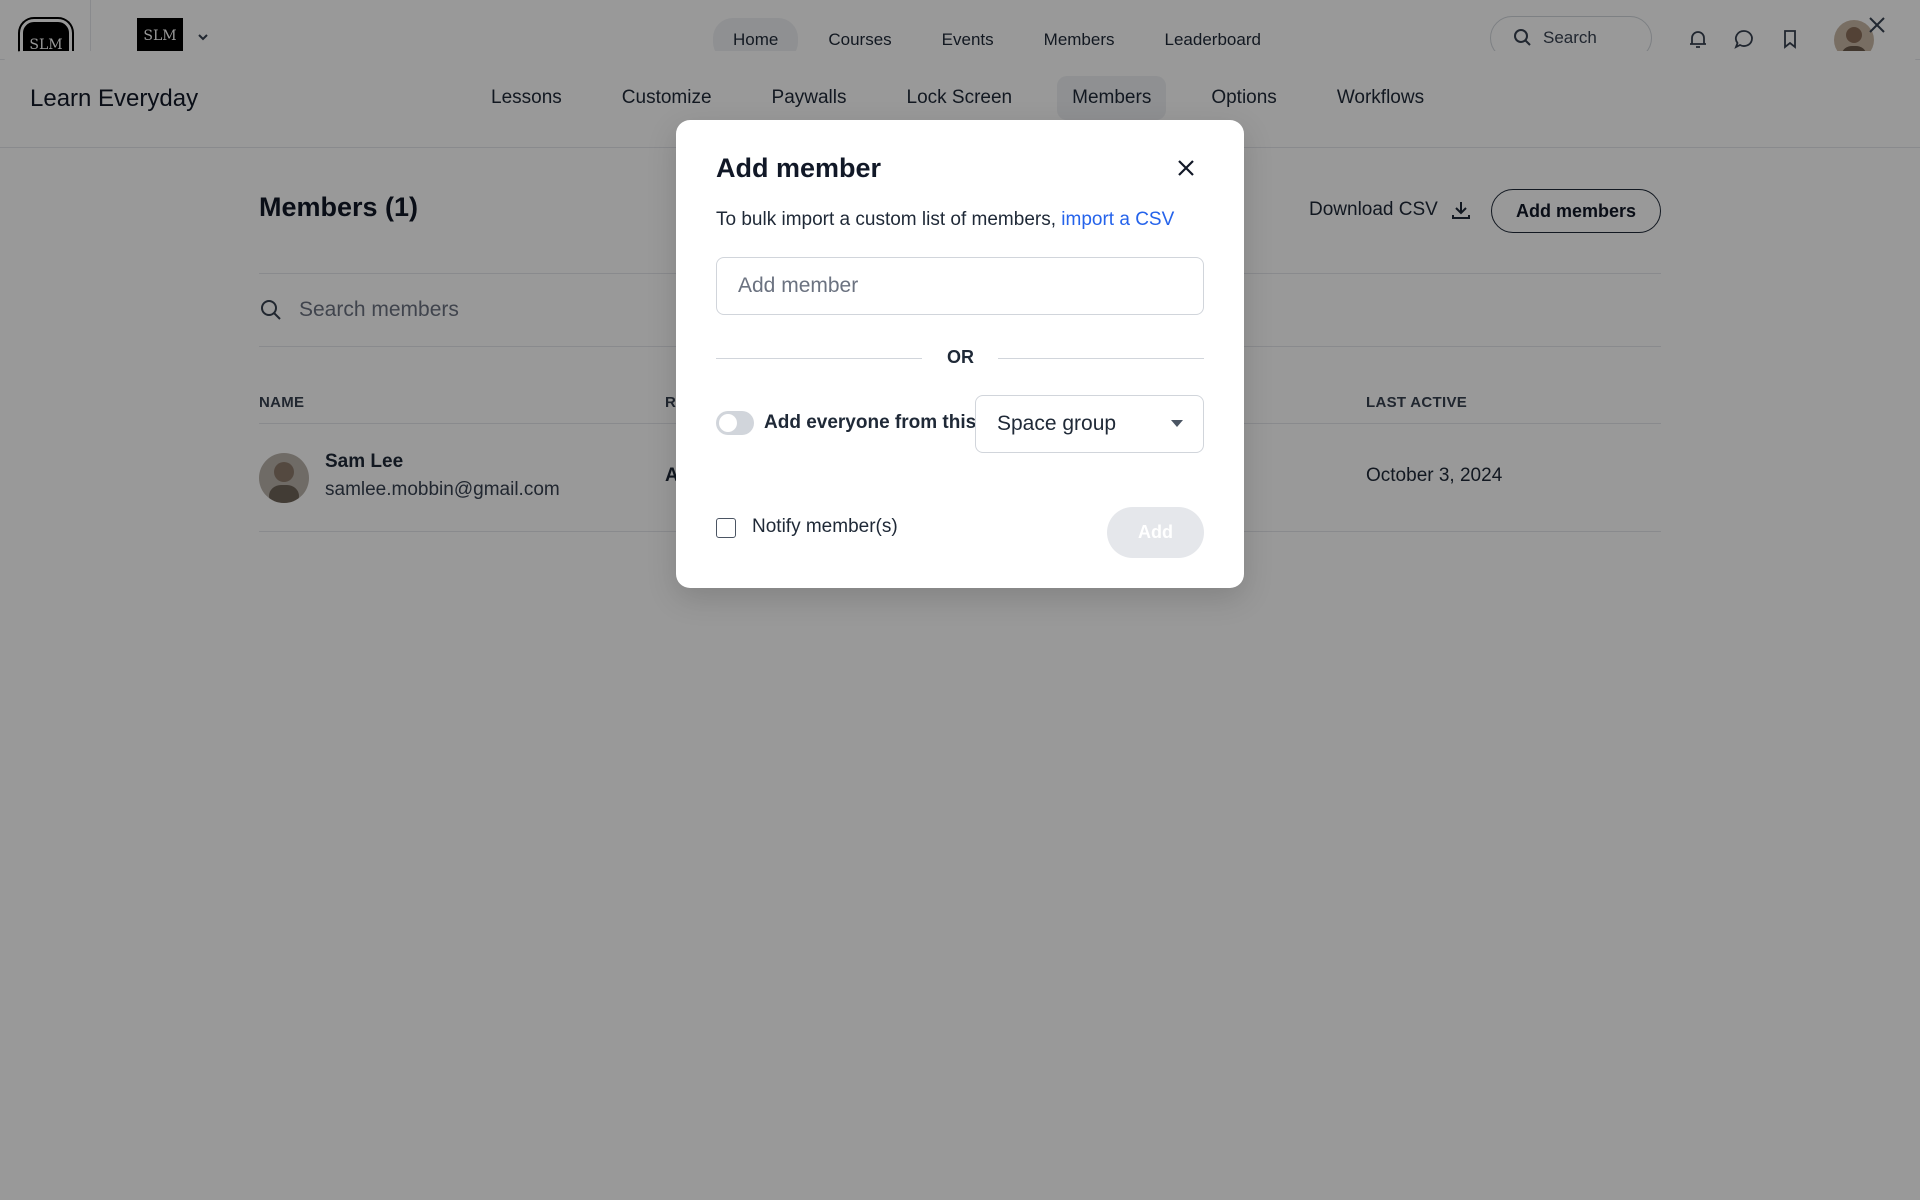 Image resolution: width=1920 pixels, height=1200 pixels. What do you see at coordinates (728, 423) in the screenshot?
I see `toggle-knob` at bounding box center [728, 423].